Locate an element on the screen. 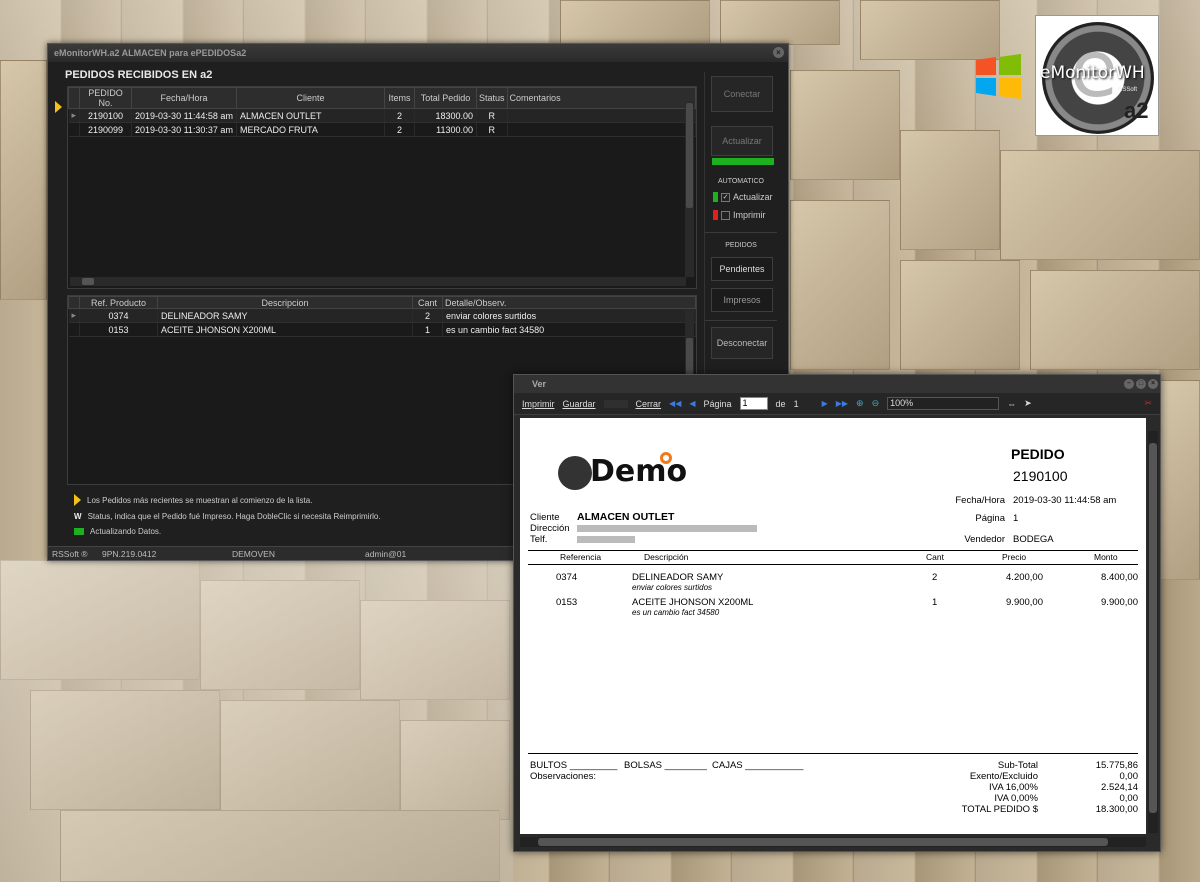 The width and height of the screenshot is (1200, 882). logo-brand: eMonitorWH is located at coordinates (1092, 73).